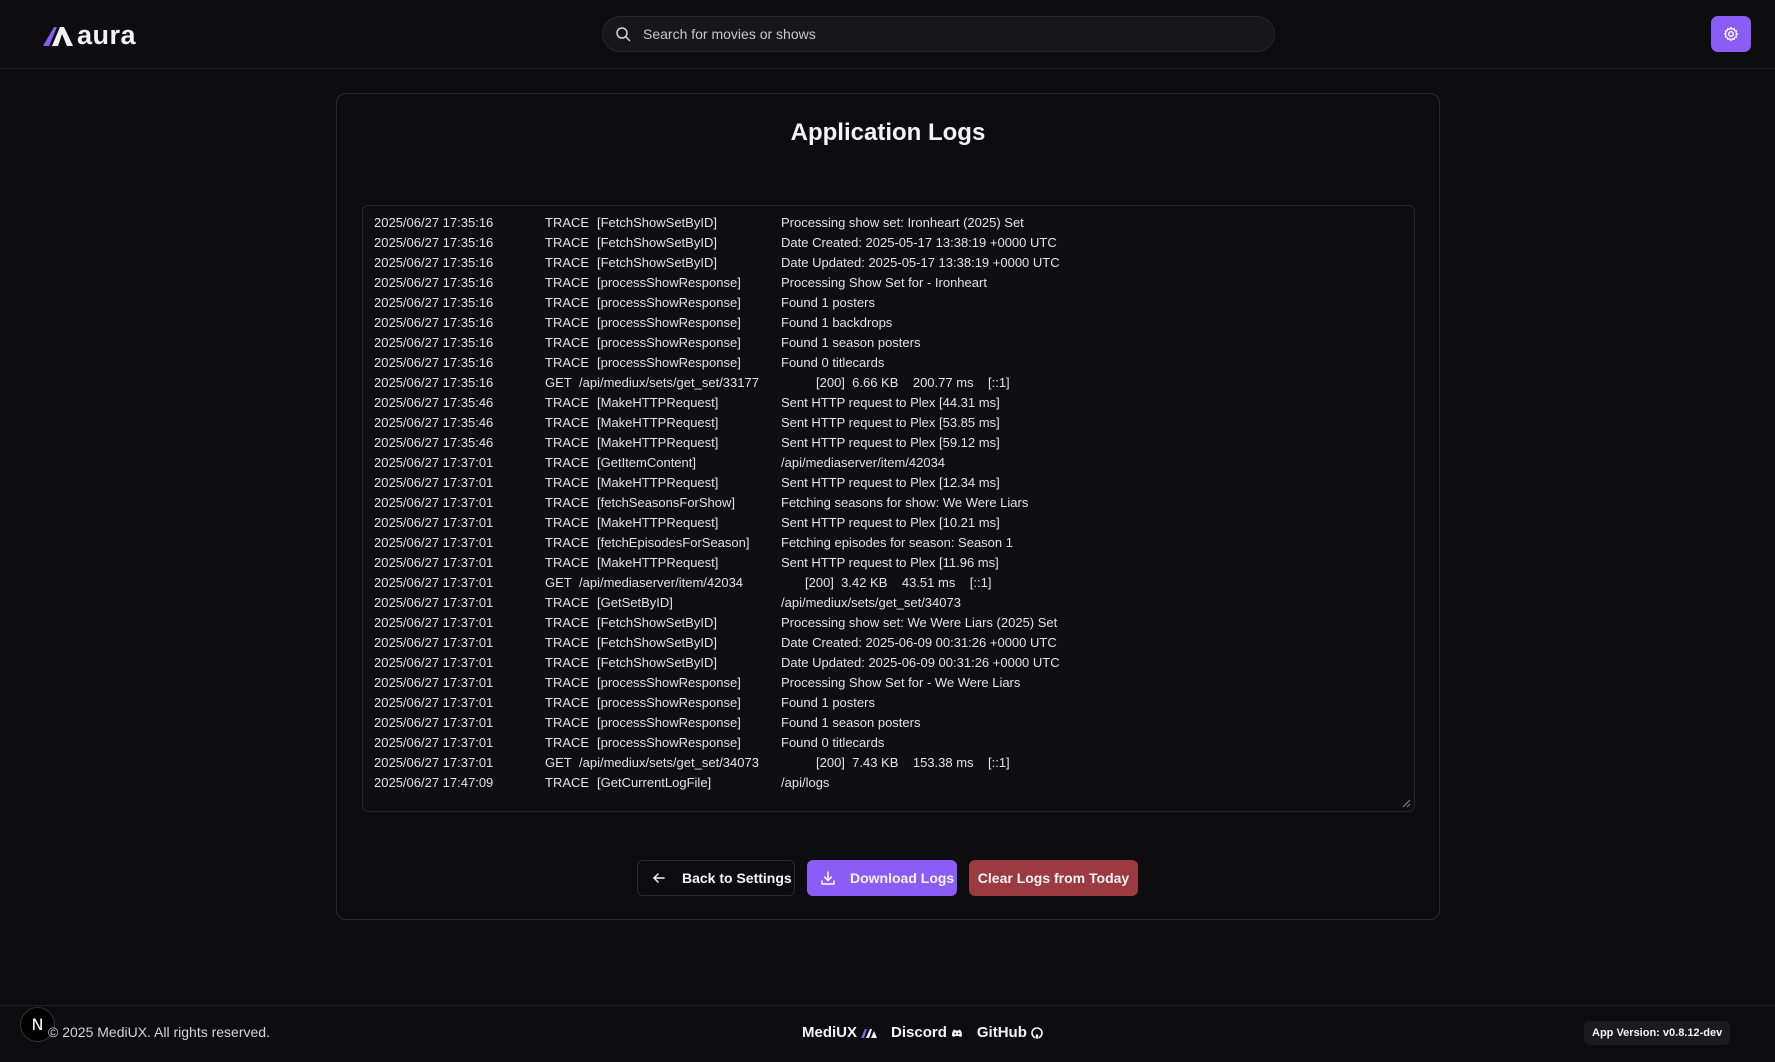 Image resolution: width=1775 pixels, height=1062 pixels. I want to click on log-message: [200] 3.42 KB 43.51 ms [::1], so click(898, 582).